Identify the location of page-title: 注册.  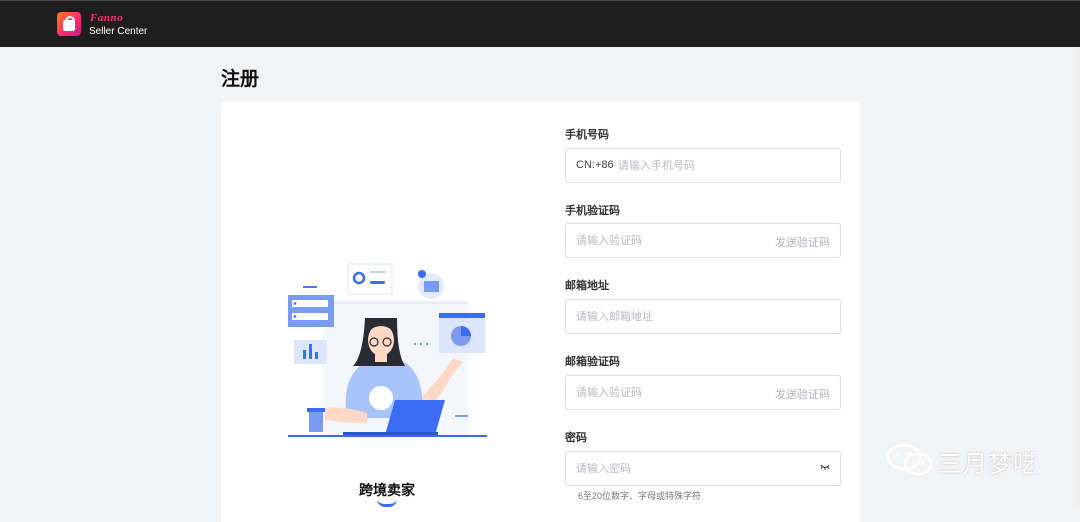
(240, 79).